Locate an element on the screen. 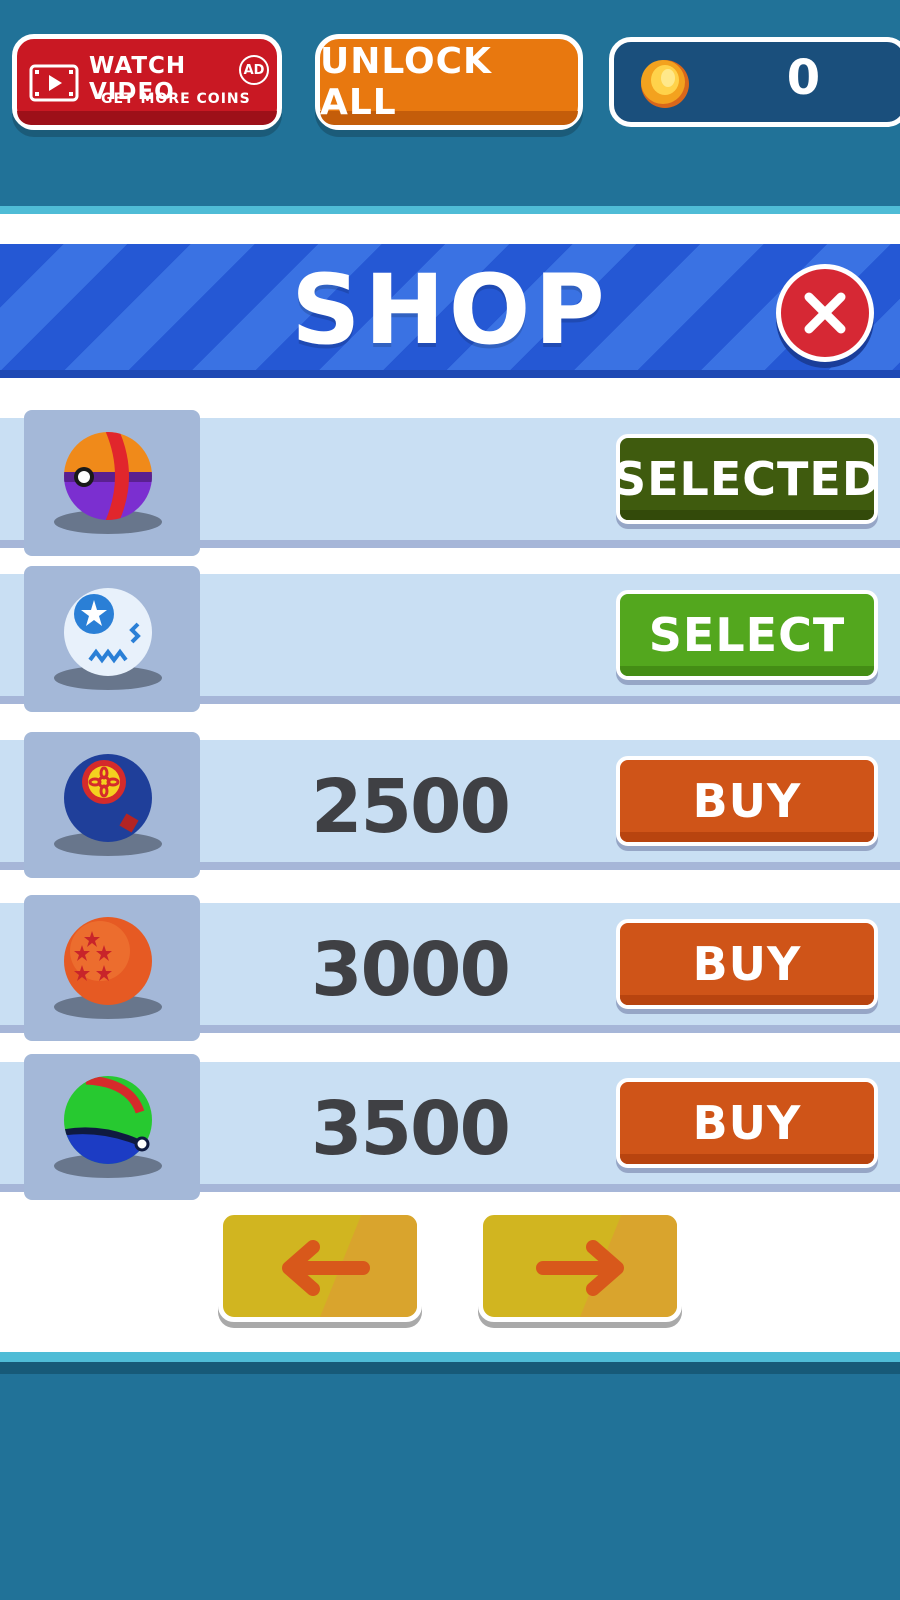 This screenshot has width=900, height=1600. item-price: 3000 is located at coordinates (411, 970).